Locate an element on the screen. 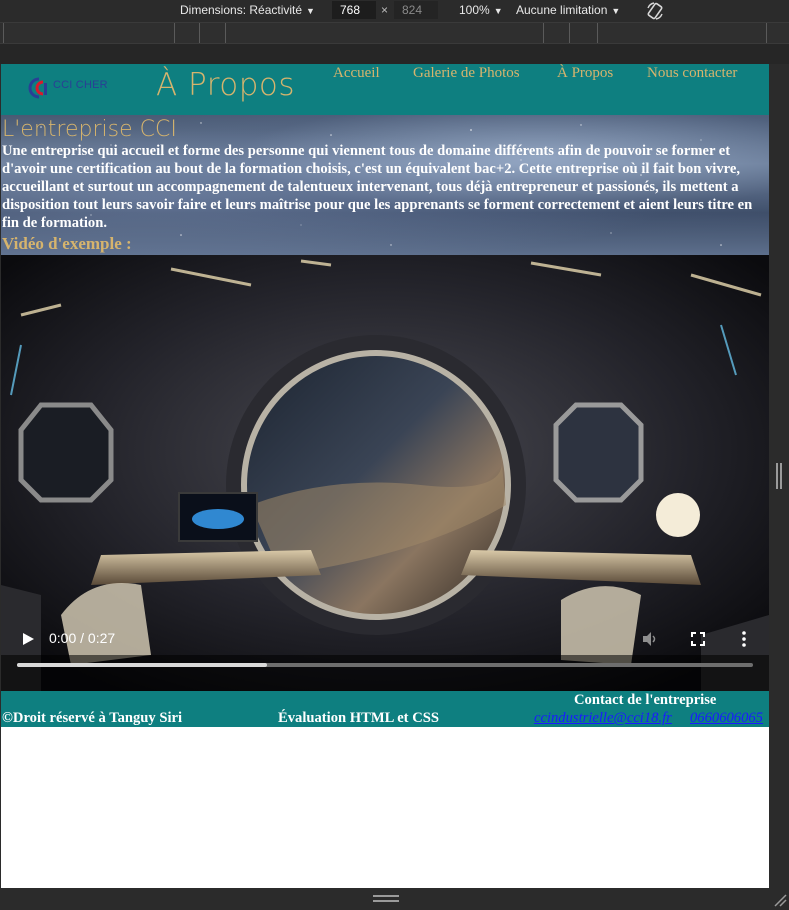  nav-link-contact: Nous contacter is located at coordinates (692, 73).